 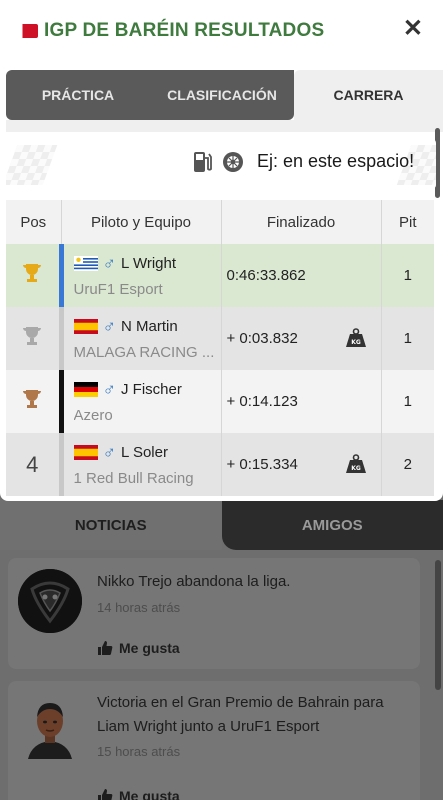 I want to click on finish-time: + 0:03.832, so click(x=262, y=338).